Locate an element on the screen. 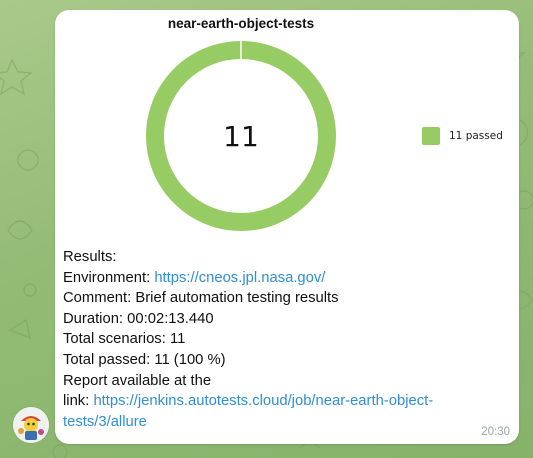 This screenshot has height=458, width=533. comment-value: Brief automation testing results is located at coordinates (237, 298).